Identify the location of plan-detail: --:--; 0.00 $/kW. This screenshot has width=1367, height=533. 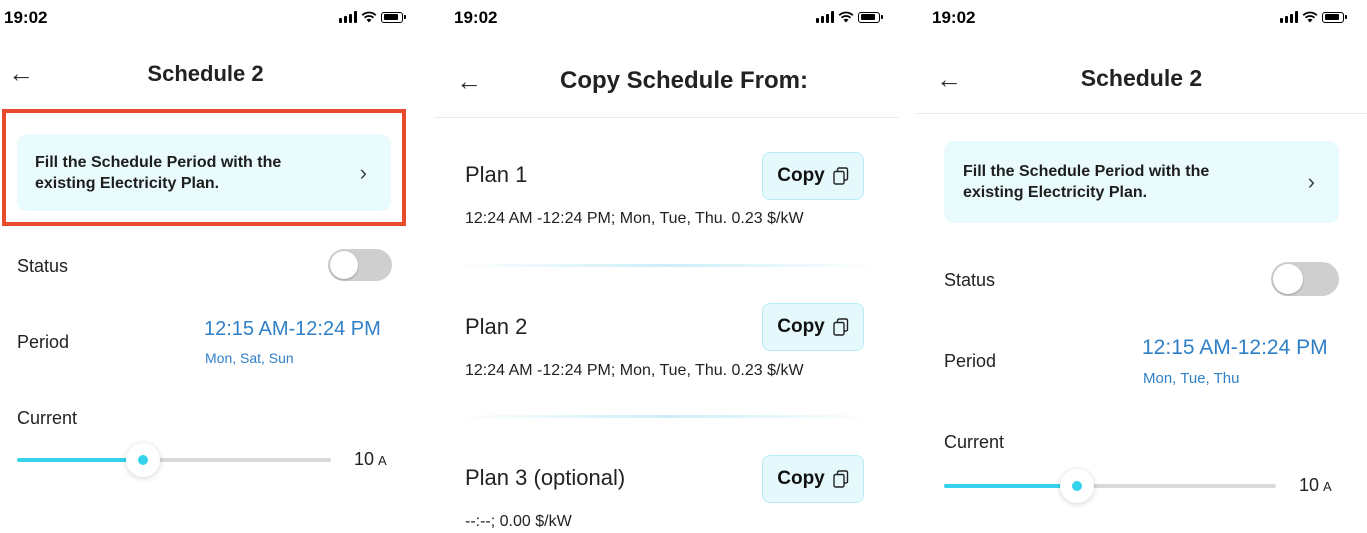
(518, 521).